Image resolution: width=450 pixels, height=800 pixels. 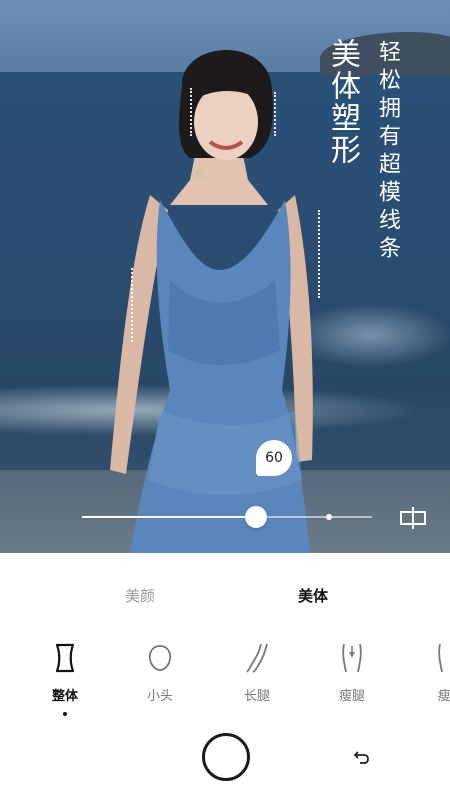 What do you see at coordinates (65, 714) in the screenshot?
I see `selected-indicator` at bounding box center [65, 714].